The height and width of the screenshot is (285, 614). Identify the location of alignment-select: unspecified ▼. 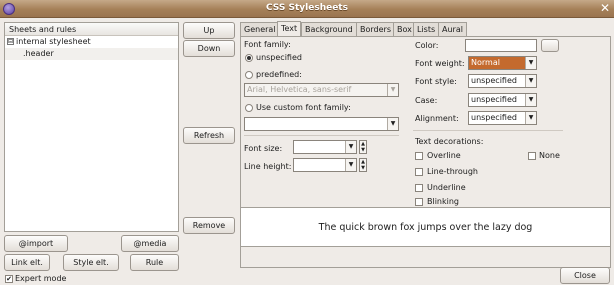
(502, 118).